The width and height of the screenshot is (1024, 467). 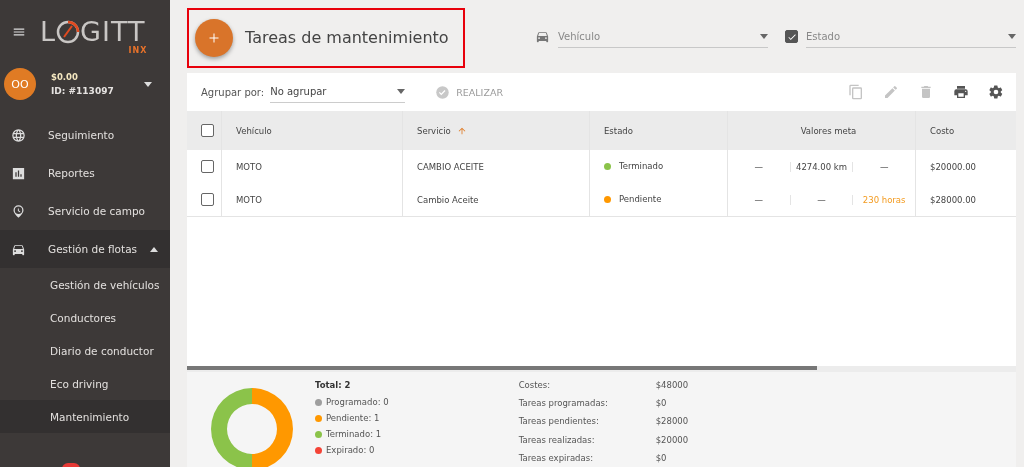 I want to click on globe-icon, so click(x=18, y=135).